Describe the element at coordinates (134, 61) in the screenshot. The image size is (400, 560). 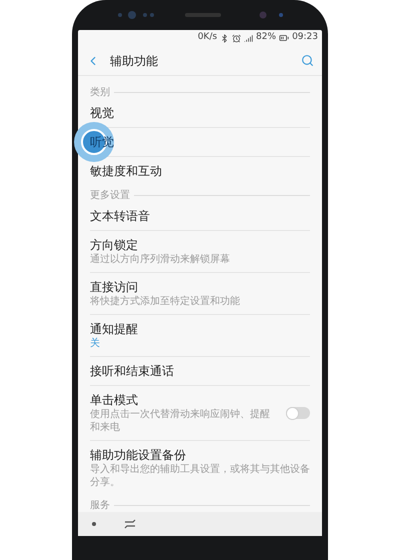
I see `page-title: 辅助功能` at that location.